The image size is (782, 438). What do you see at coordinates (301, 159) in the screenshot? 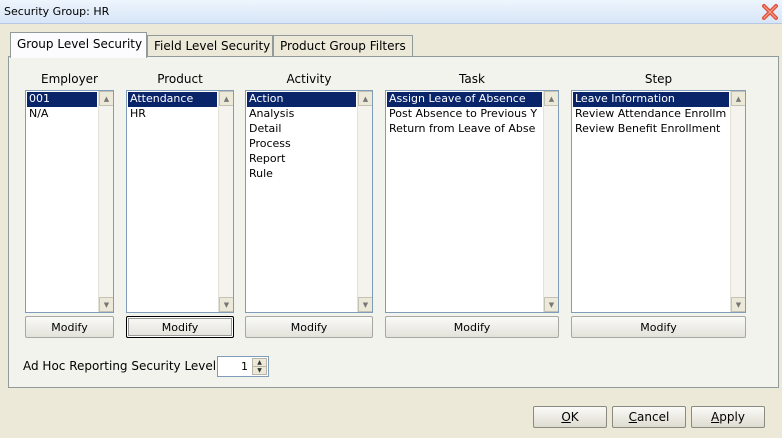
I see `list-item: Report` at bounding box center [301, 159].